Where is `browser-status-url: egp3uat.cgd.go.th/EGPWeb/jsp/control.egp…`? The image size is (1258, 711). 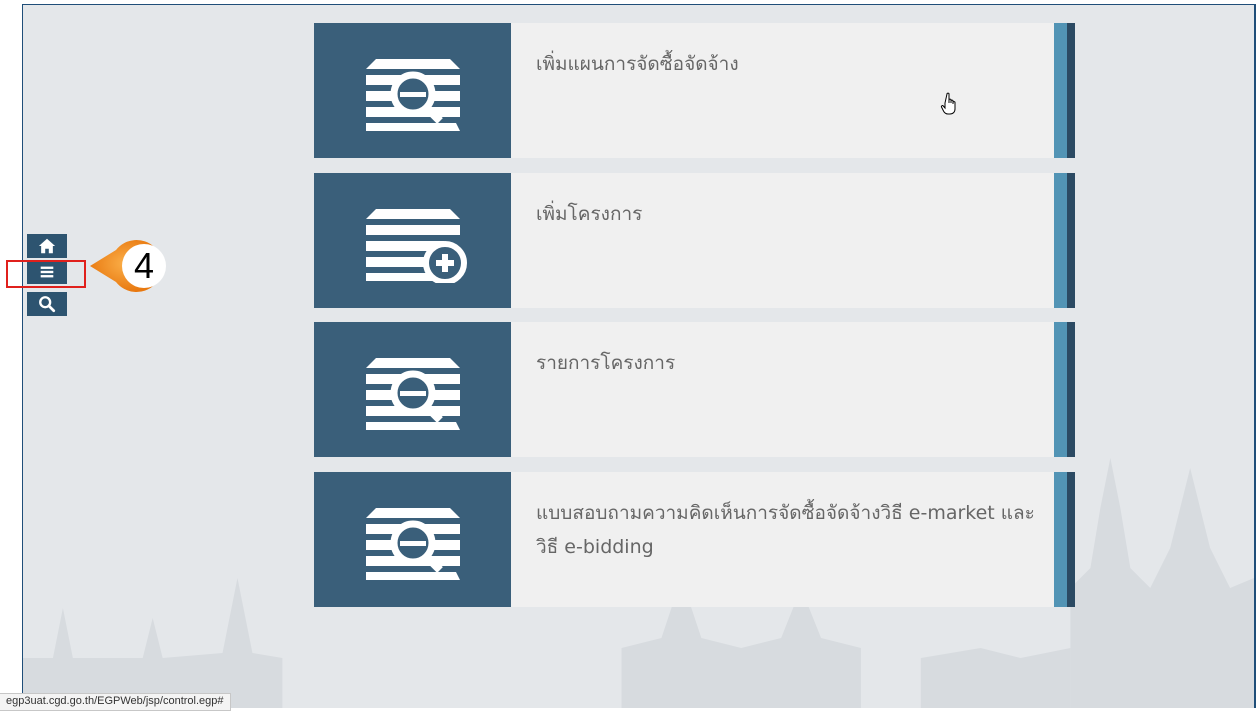
browser-status-url: egp3uat.cgd.go.th/EGPWeb/jsp/control.egp… is located at coordinates (115, 702).